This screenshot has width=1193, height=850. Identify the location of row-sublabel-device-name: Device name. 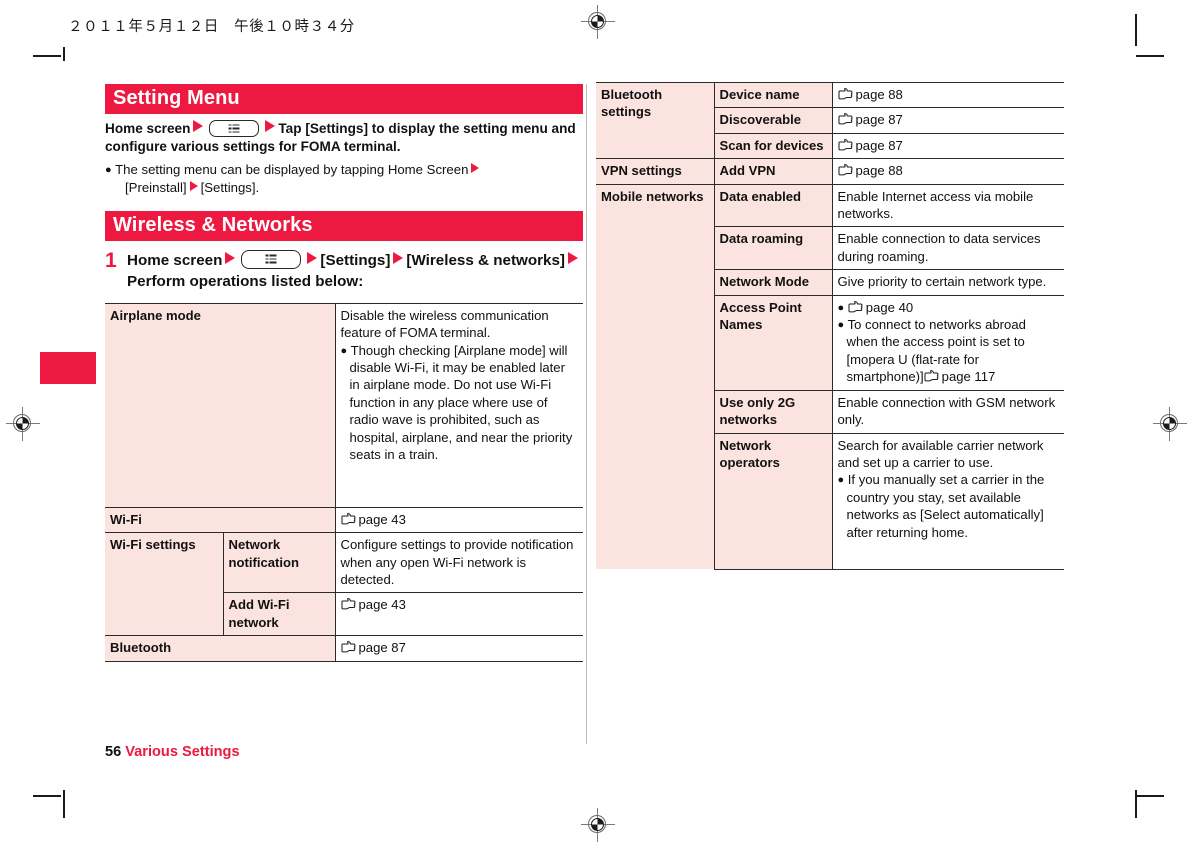
(772, 94).